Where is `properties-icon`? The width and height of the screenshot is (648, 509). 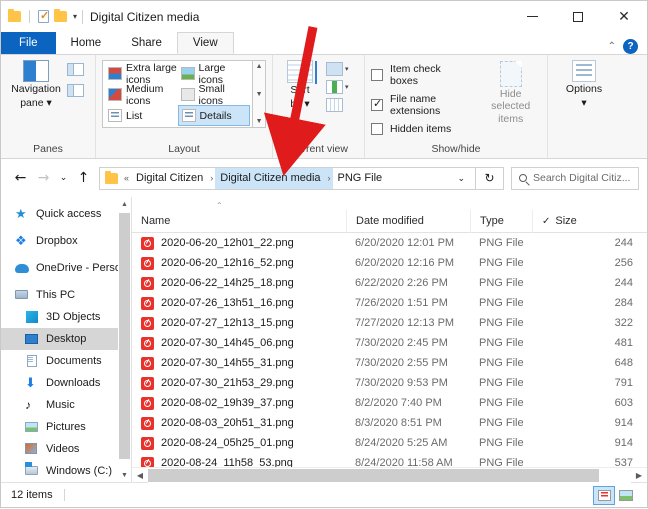
properties-icon is located at coordinates (43, 16).